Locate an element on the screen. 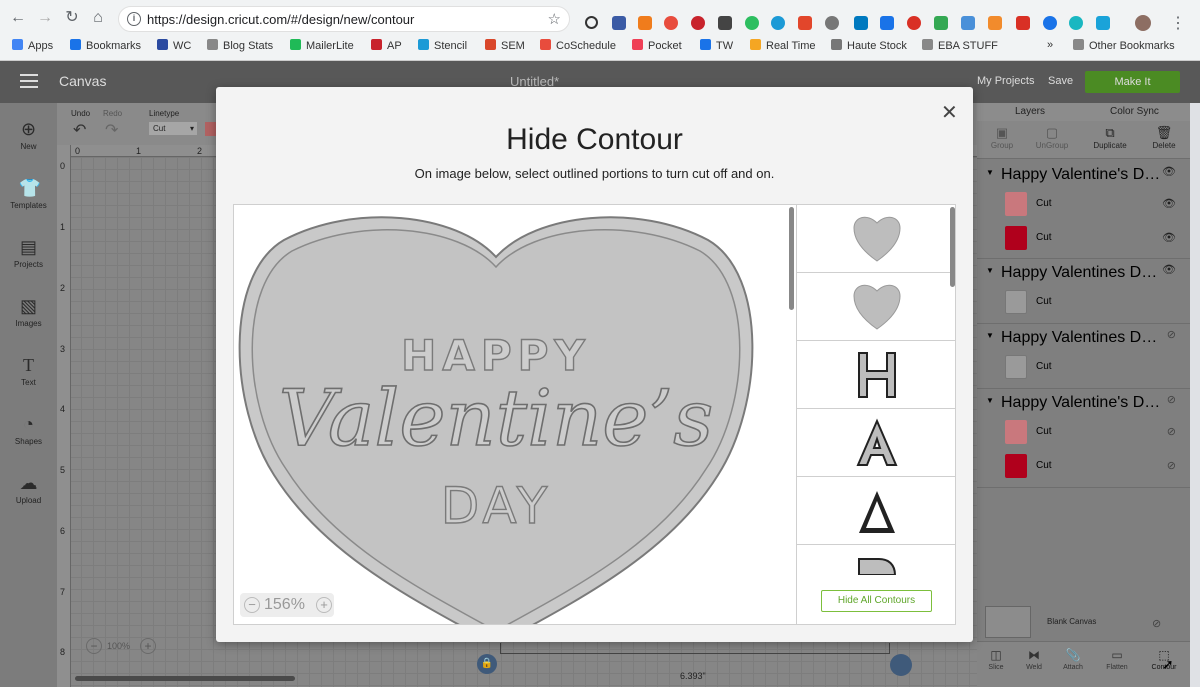 The height and width of the screenshot is (687, 1200). attach-button: 📎 Attach is located at coordinates (1073, 659).